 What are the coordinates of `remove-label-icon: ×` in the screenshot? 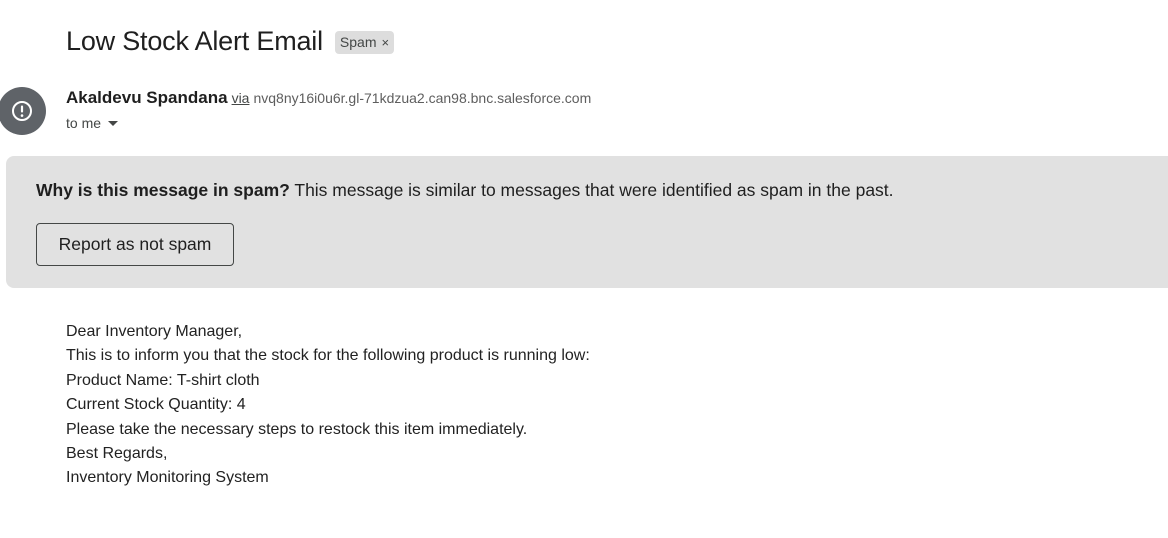 It's located at (385, 42).